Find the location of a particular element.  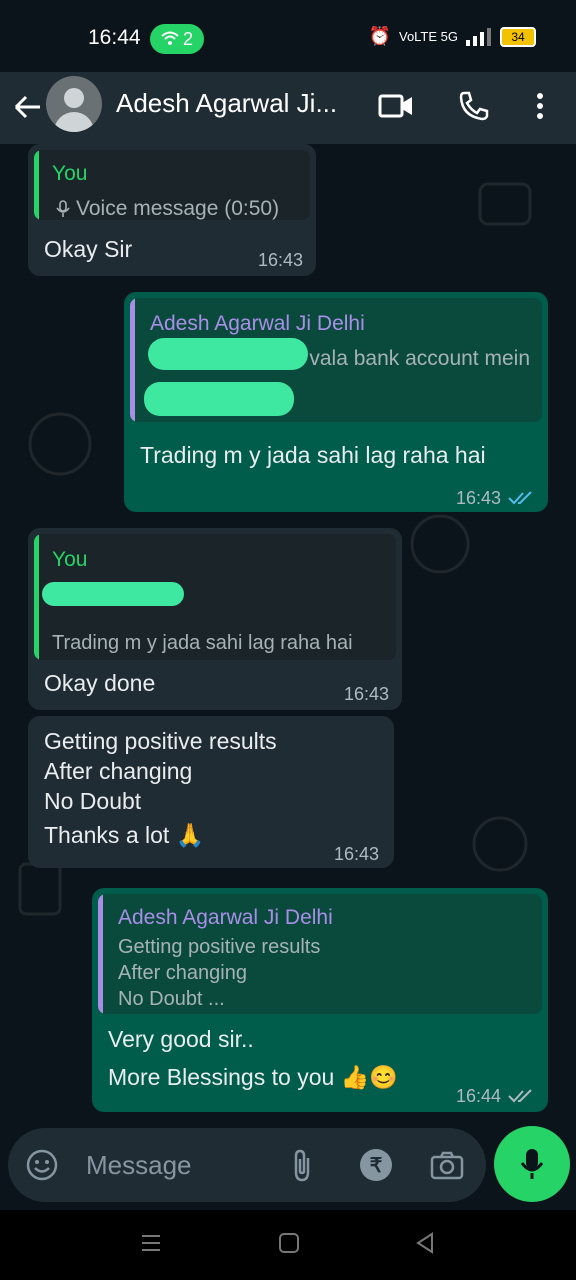

hotspot-count: 2 is located at coordinates (187, 38).